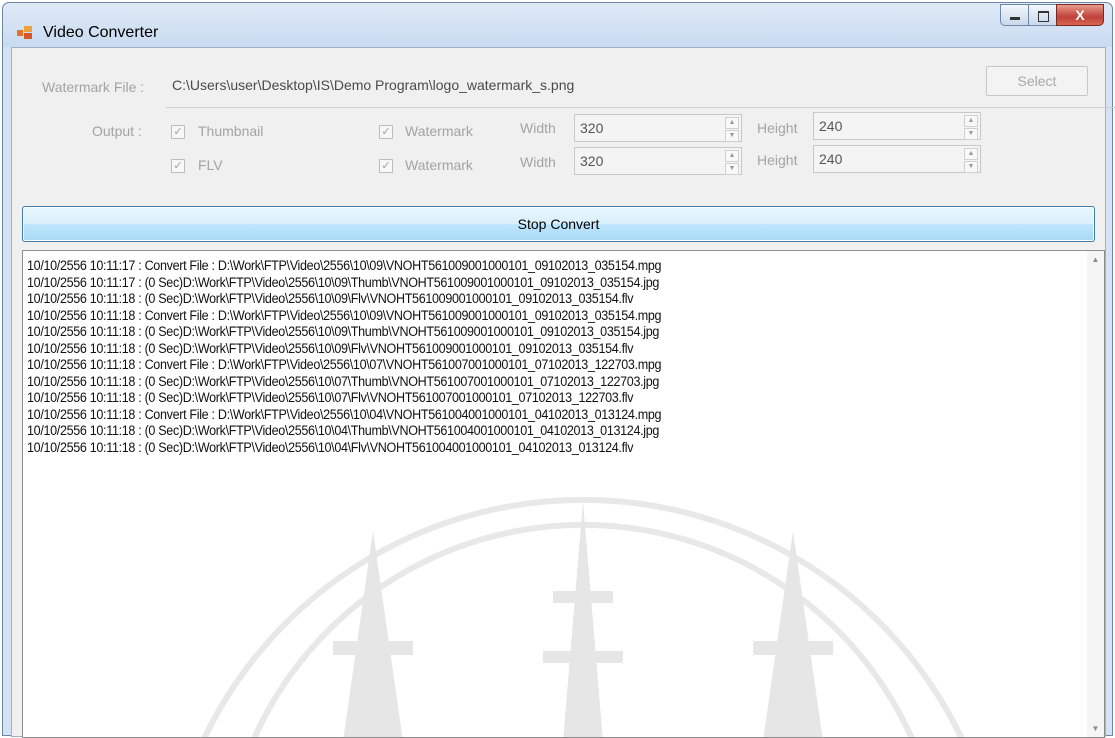 The image size is (1115, 738). What do you see at coordinates (210, 165) in the screenshot?
I see `flv-label: FLV` at bounding box center [210, 165].